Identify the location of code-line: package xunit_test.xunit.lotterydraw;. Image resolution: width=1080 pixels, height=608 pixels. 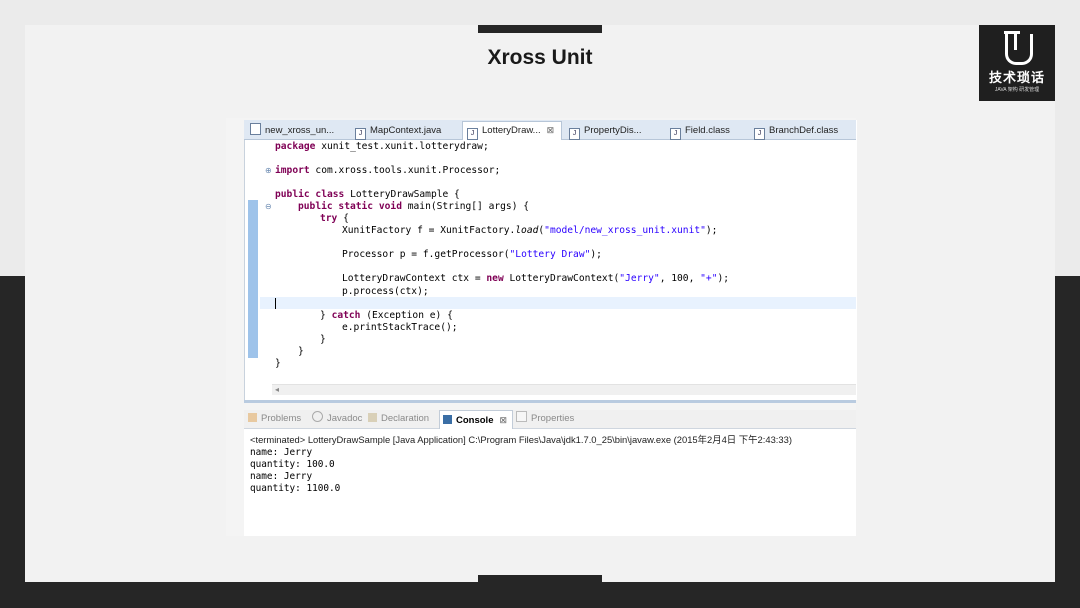
(382, 146).